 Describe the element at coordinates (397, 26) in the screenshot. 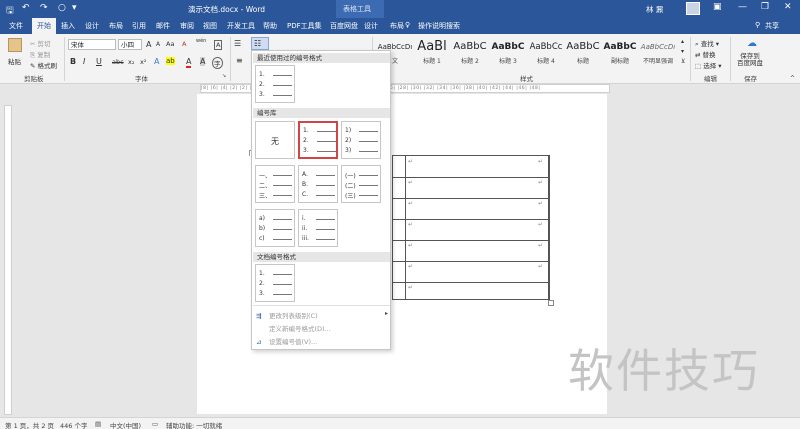

I see `tab-table-layout: 布局` at that location.